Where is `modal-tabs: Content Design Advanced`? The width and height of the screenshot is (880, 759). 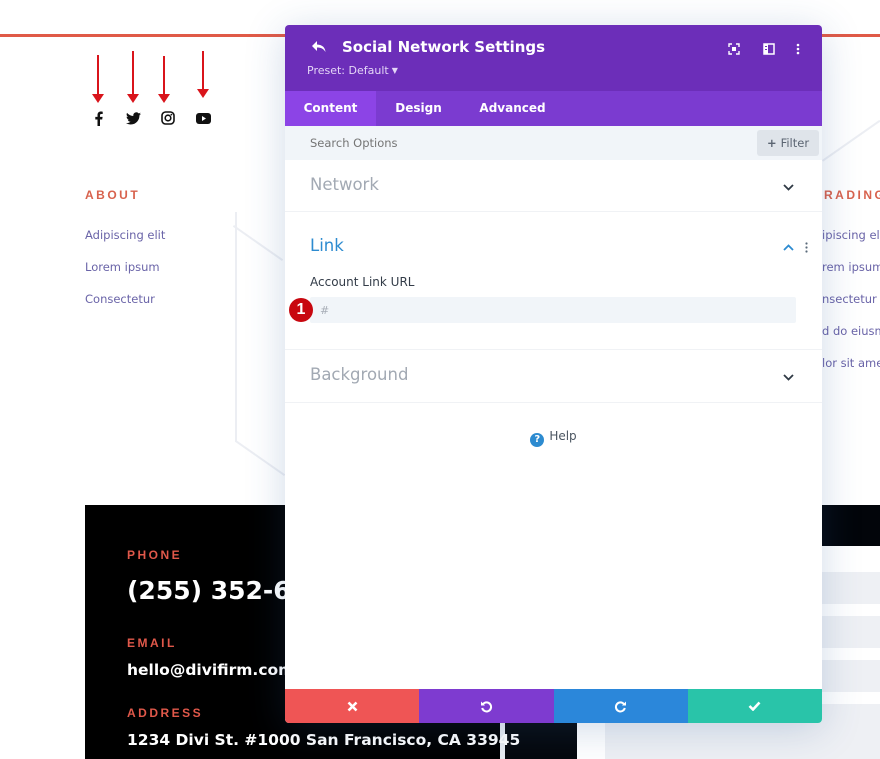 modal-tabs: Content Design Advanced is located at coordinates (553, 108).